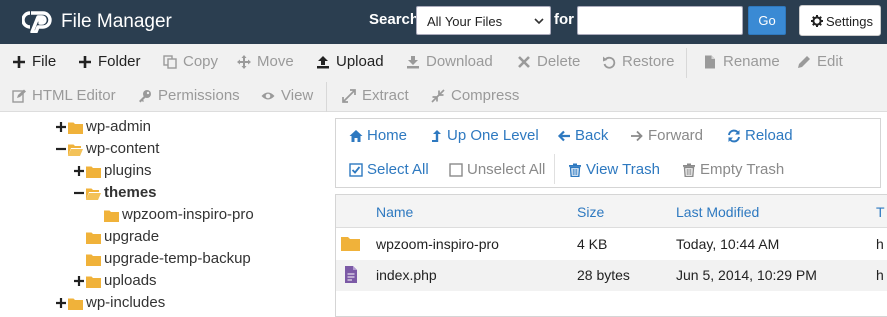  What do you see at coordinates (116, 21) in the screenshot?
I see `app-title: File Manager` at bounding box center [116, 21].